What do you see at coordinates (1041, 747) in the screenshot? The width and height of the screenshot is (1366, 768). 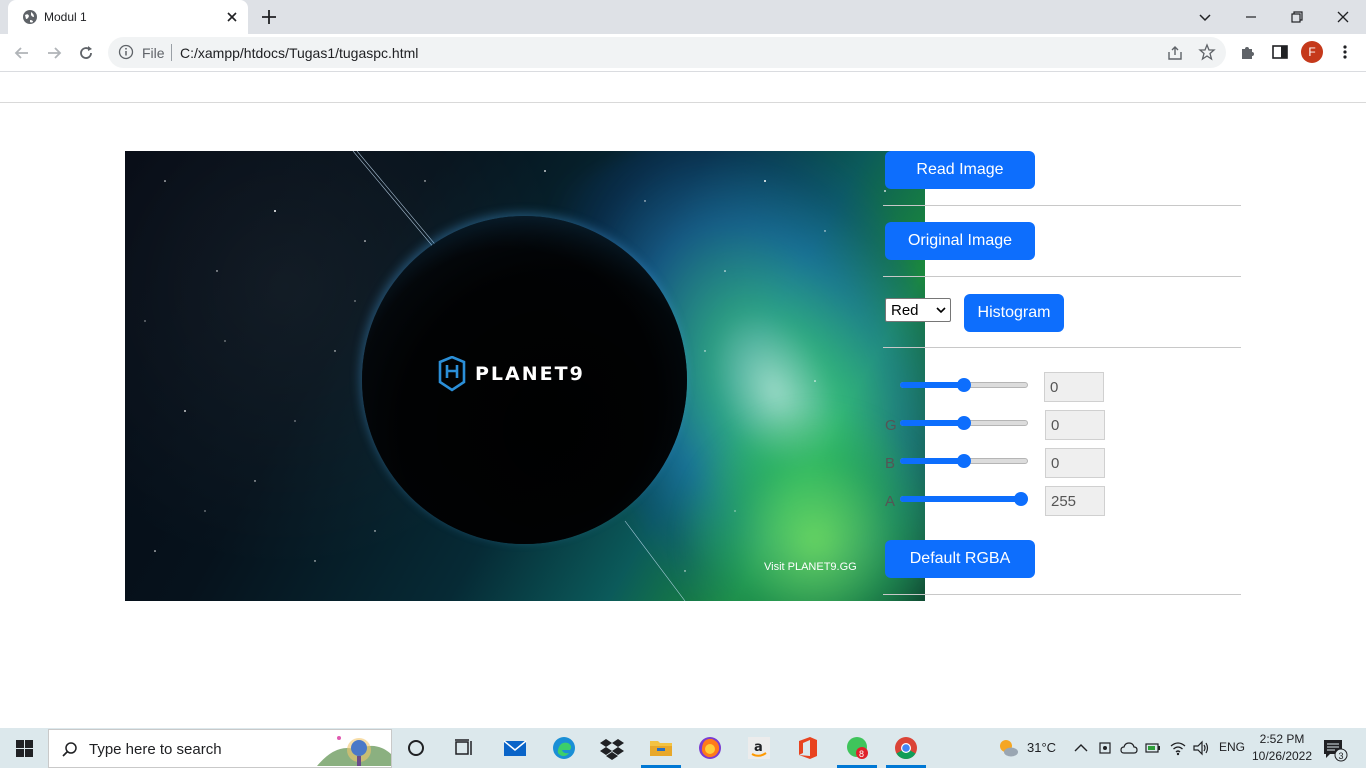 I see `weather-temperature: 31°C` at bounding box center [1041, 747].